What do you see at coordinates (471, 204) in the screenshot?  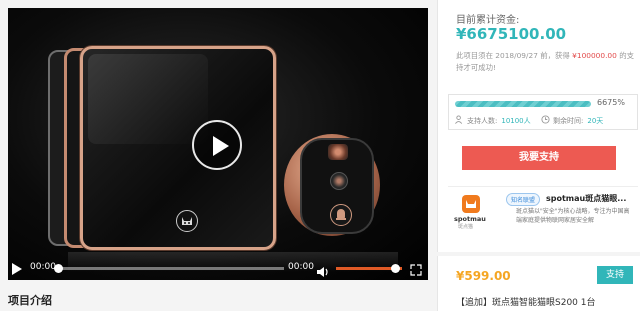 I see `sponsor-logo-icon` at bounding box center [471, 204].